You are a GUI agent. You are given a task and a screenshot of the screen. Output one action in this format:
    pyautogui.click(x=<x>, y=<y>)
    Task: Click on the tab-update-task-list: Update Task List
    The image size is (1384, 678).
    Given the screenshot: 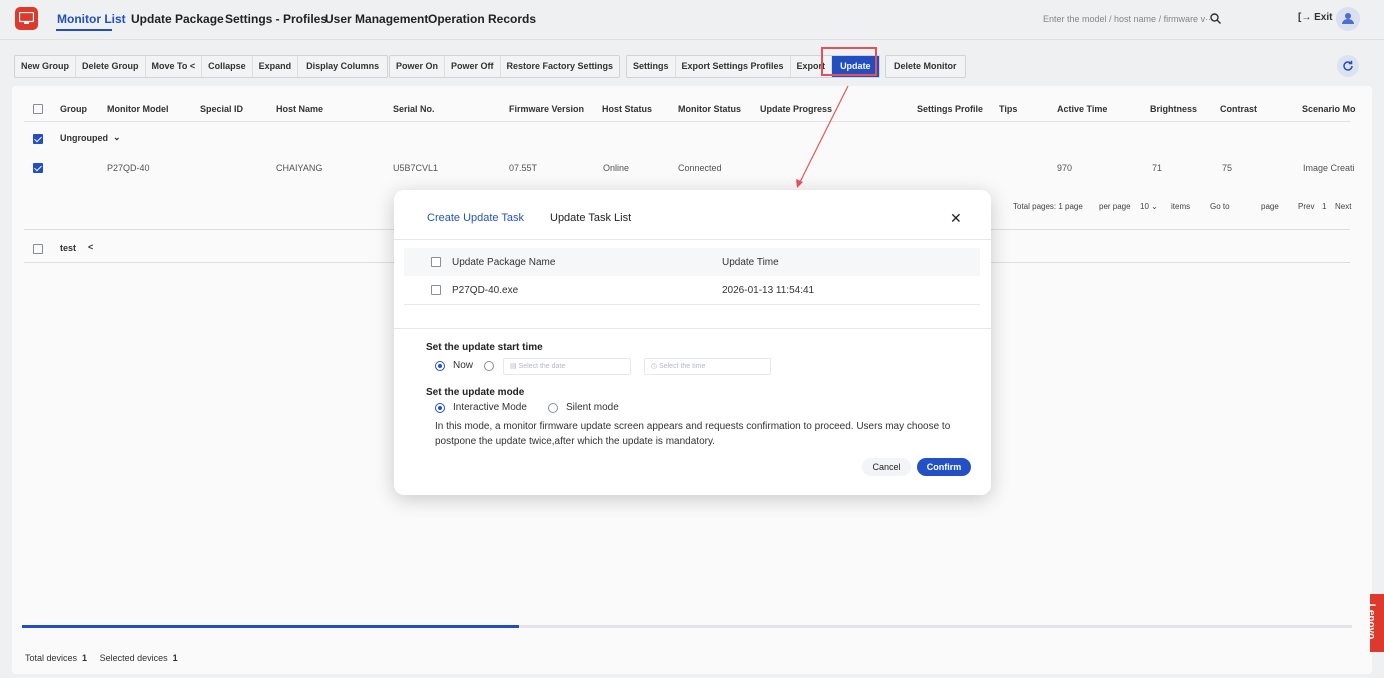 What is the action you would take?
    pyautogui.click(x=590, y=218)
    